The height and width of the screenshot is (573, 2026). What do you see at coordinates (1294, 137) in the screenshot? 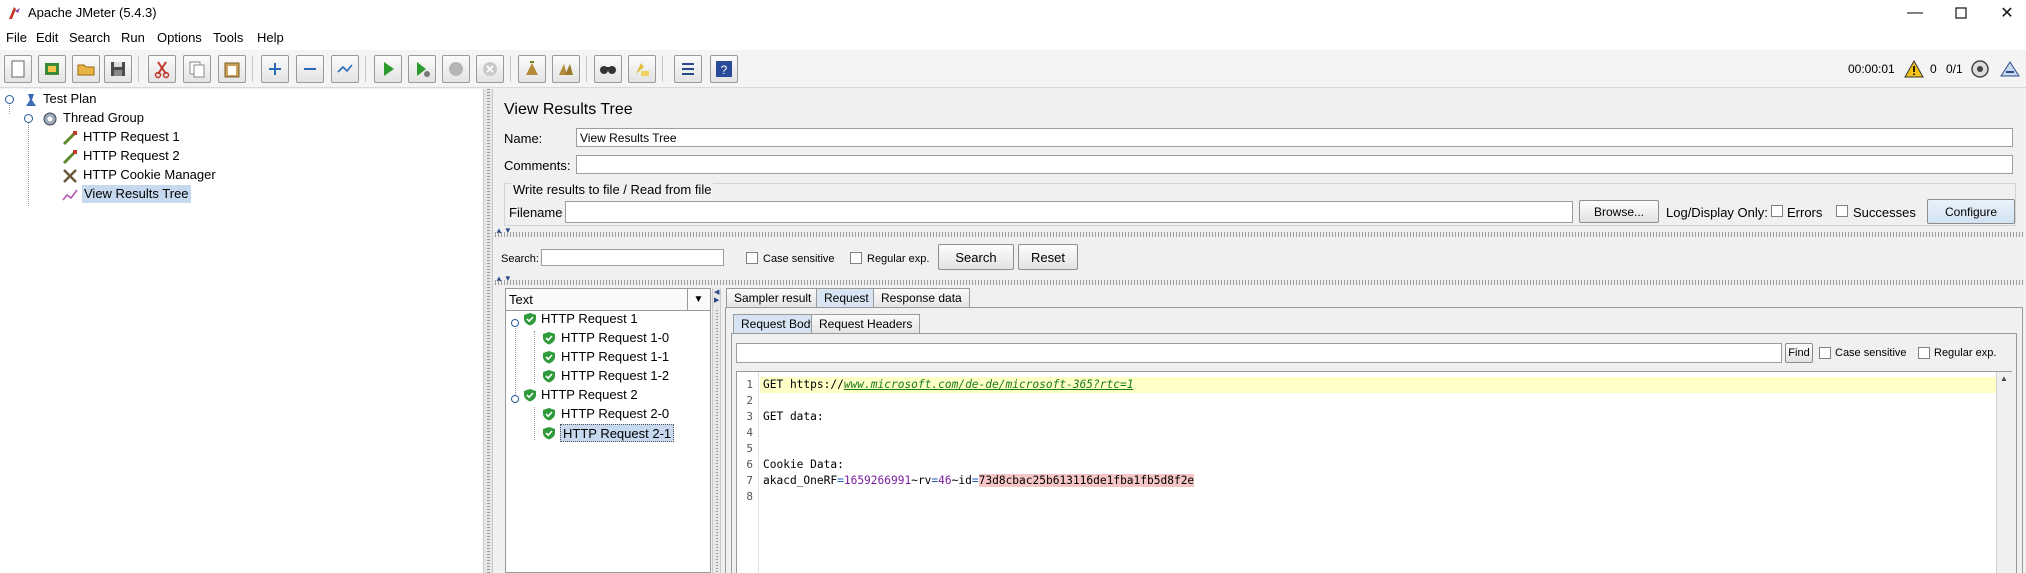
I see `name-field` at bounding box center [1294, 137].